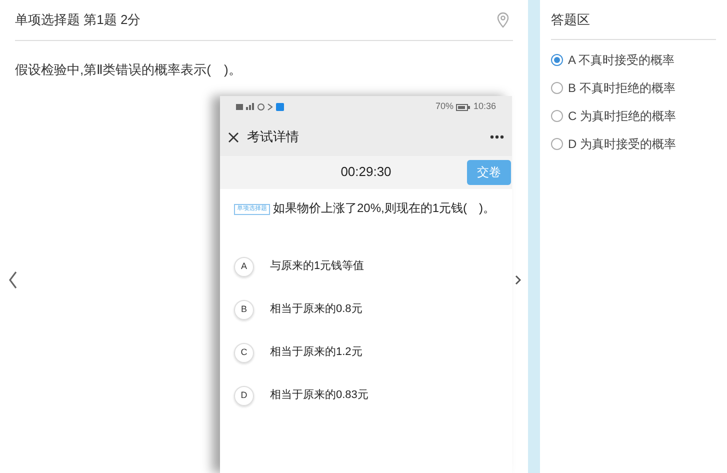 The height and width of the screenshot is (473, 727). Describe the element at coordinates (128, 70) in the screenshot. I see `question-text: 假设检验中,第Ⅱ类错误的概率表示( )。` at that location.